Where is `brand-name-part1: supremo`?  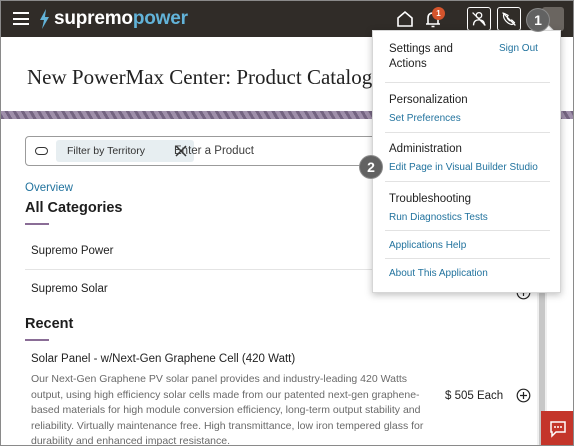 brand-name-part1: supremo is located at coordinates (93, 18).